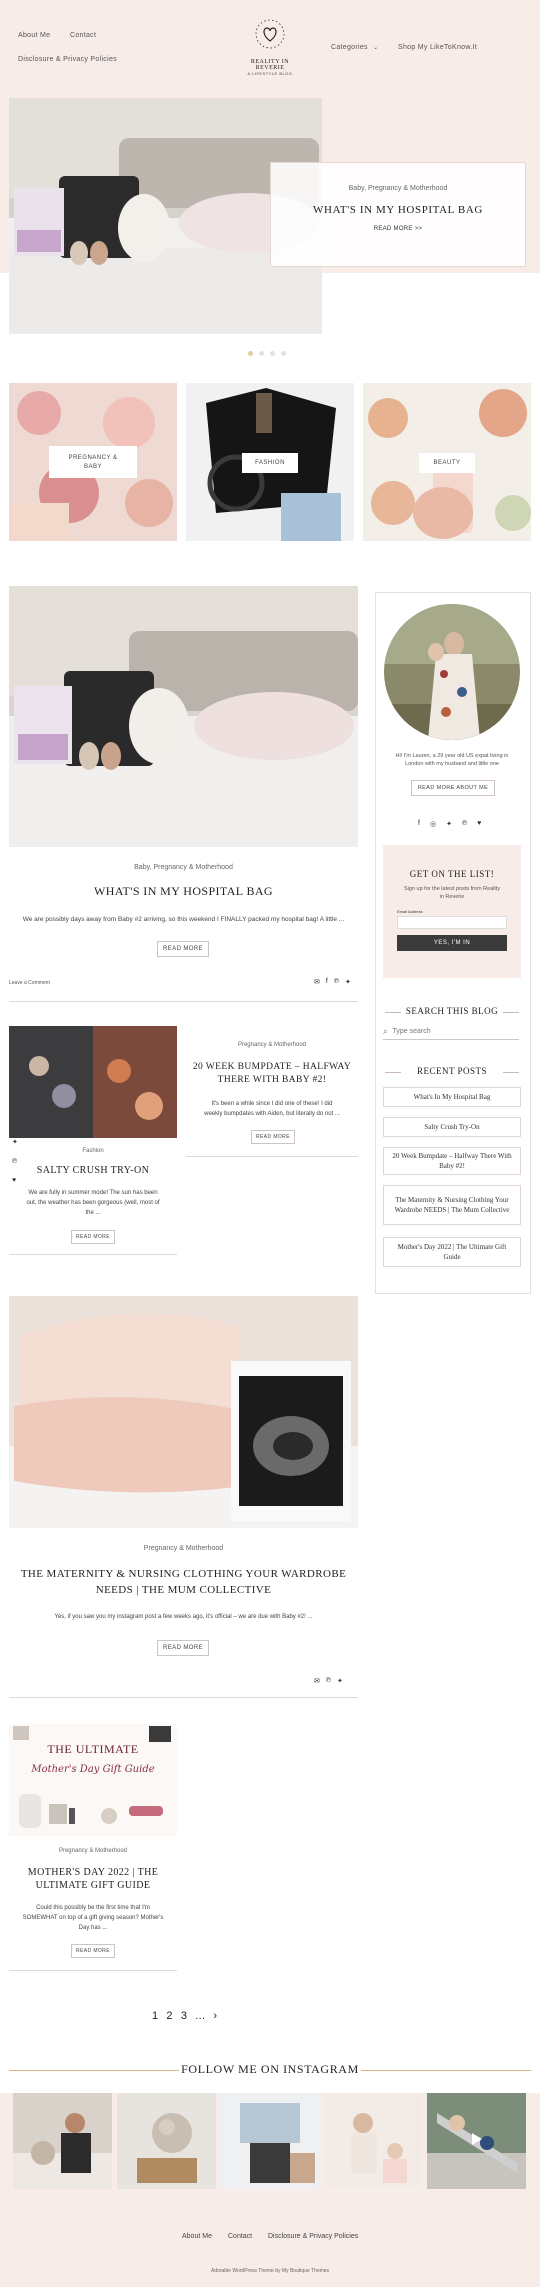  Describe the element at coordinates (452, 943) in the screenshot. I see `subscribe-button: YES, I'M IN` at that location.